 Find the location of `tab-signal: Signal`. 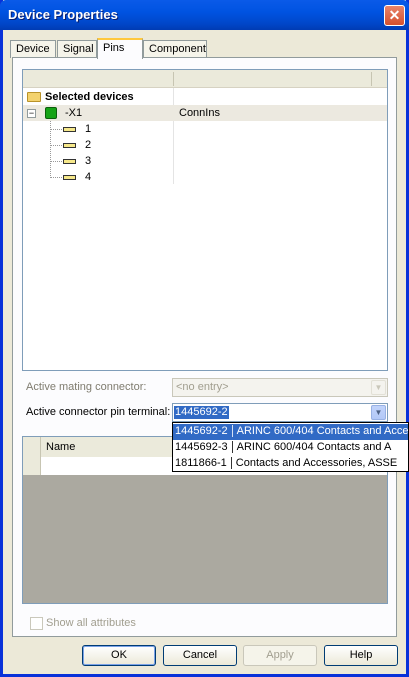

tab-signal: Signal is located at coordinates (77, 49).